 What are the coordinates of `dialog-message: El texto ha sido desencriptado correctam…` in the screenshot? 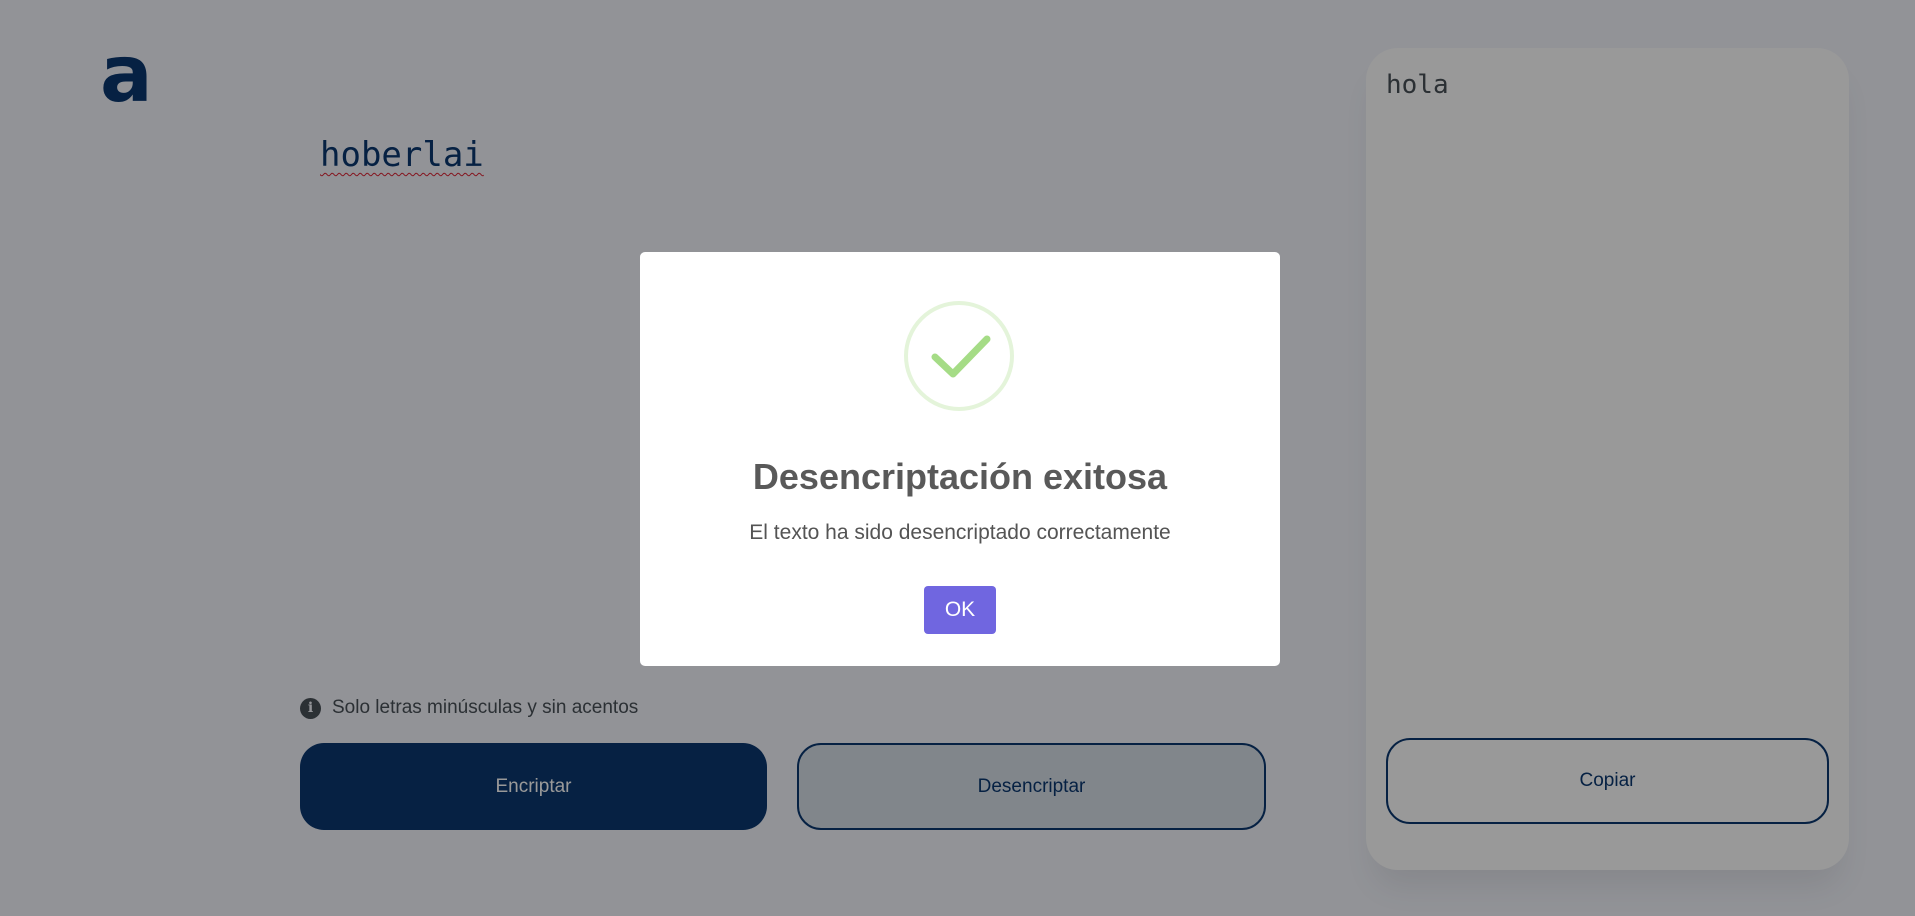 It's located at (960, 532).